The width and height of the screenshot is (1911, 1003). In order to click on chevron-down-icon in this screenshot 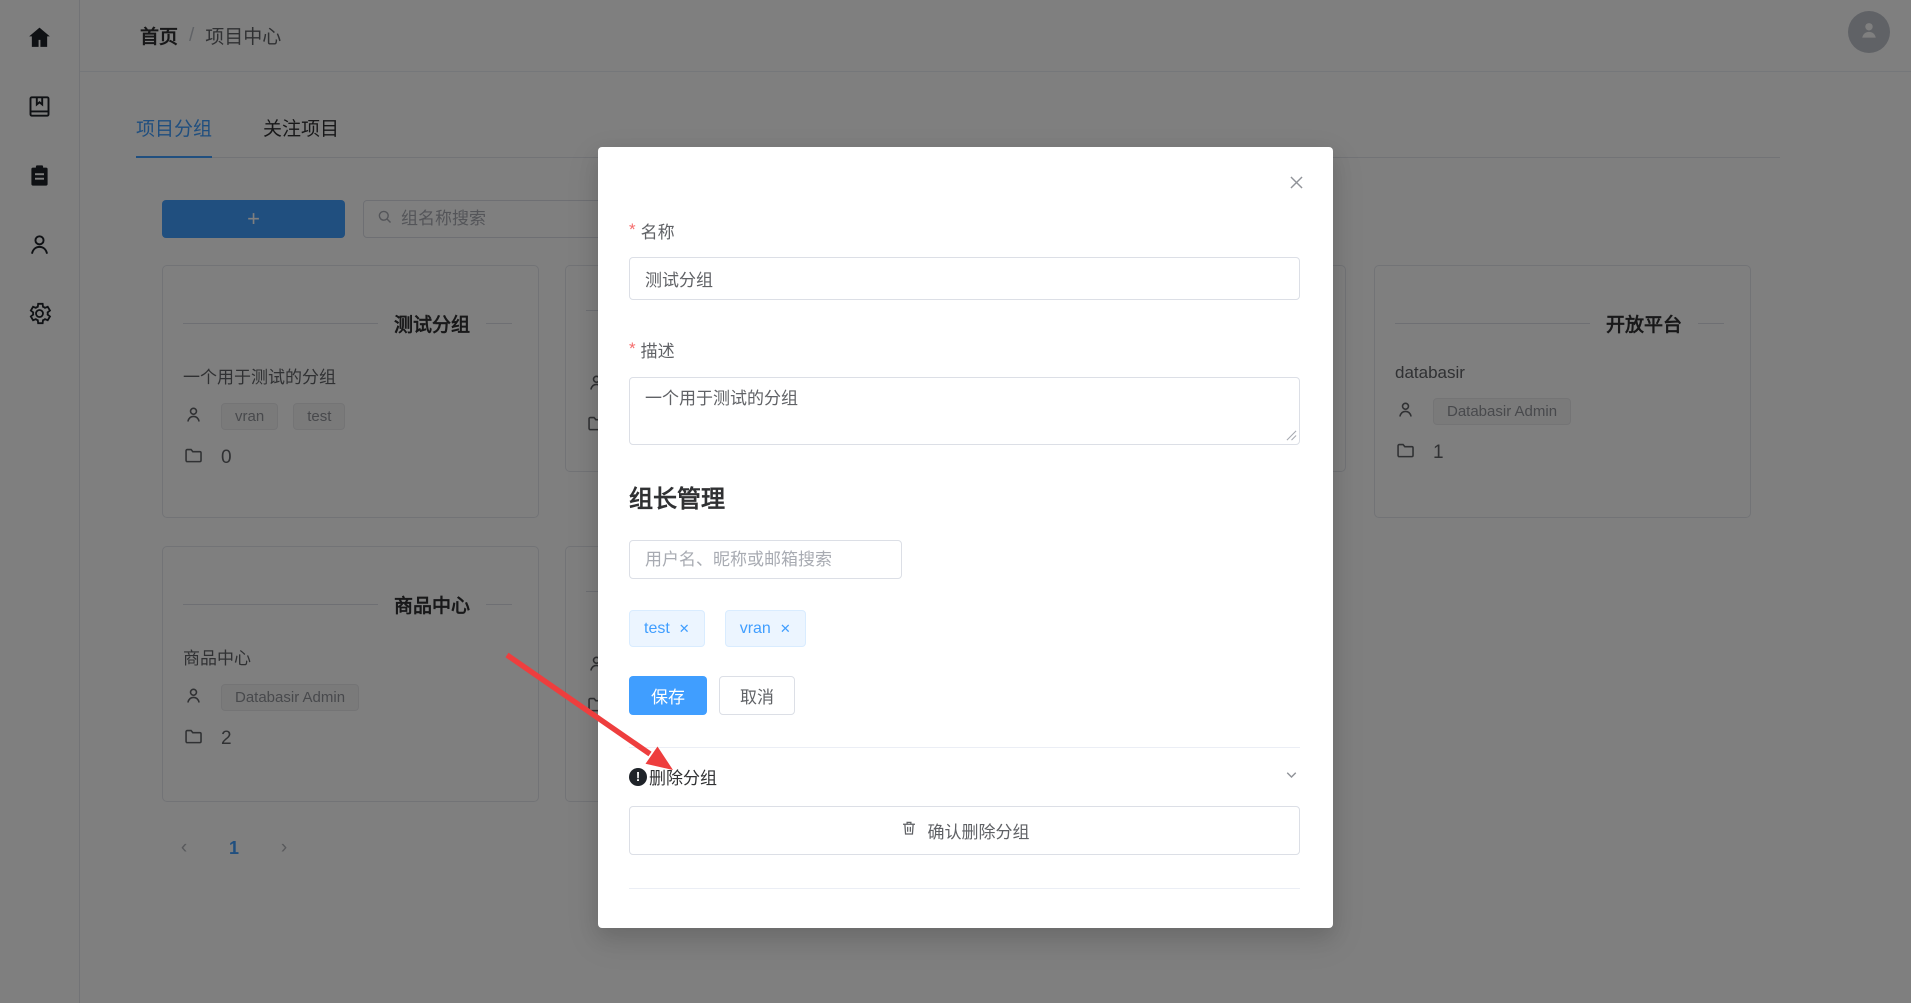, I will do `click(1291, 777)`.